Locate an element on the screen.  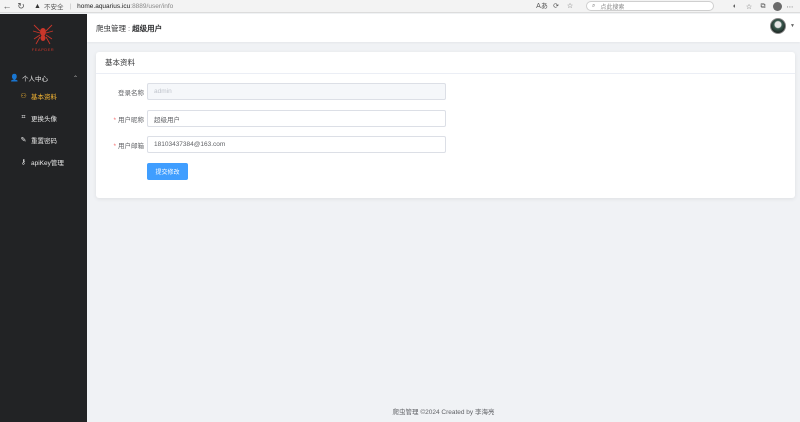
email-label: * 用户邮箱 is located at coordinates (128, 146).